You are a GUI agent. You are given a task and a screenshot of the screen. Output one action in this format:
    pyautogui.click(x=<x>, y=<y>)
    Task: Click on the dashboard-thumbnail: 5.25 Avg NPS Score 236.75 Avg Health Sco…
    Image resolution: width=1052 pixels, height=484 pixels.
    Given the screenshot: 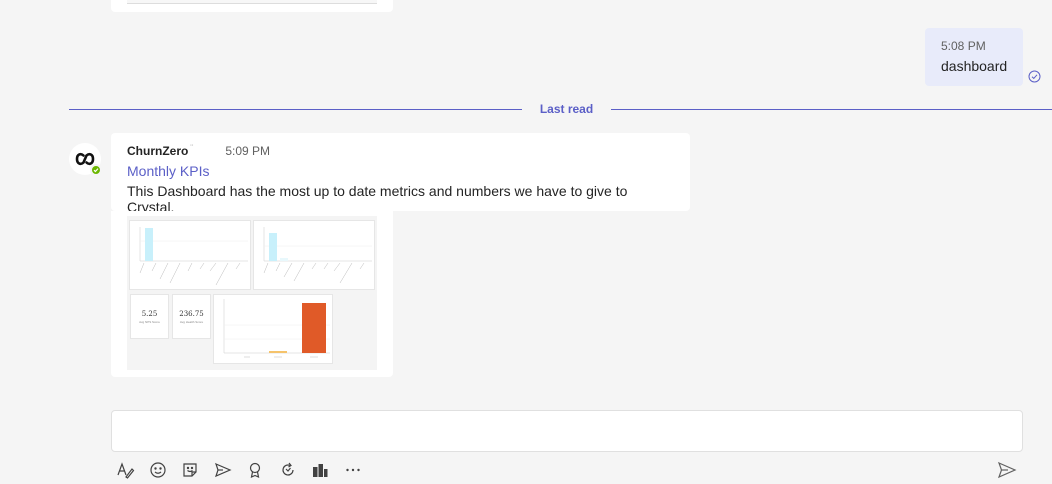 What is the action you would take?
    pyautogui.click(x=252, y=293)
    